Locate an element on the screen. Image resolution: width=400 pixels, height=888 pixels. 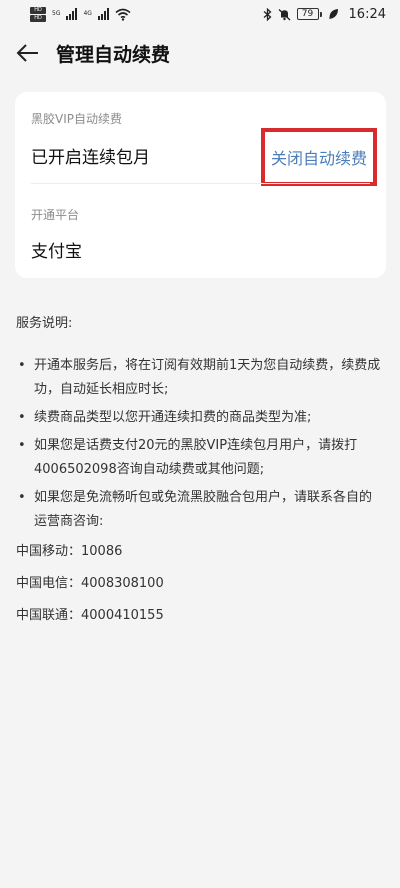
sim-indicators: HD HD is located at coordinates (38, 14).